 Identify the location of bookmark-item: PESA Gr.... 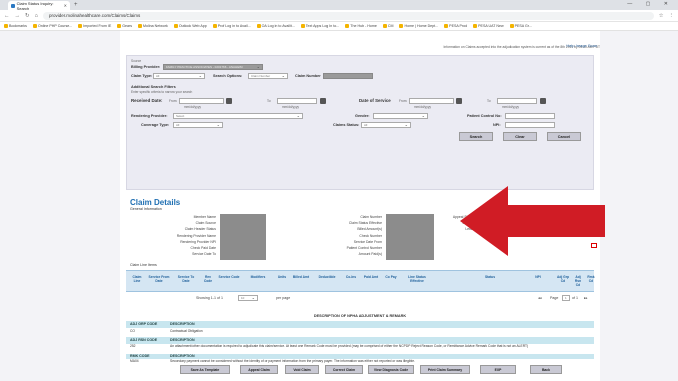
(520, 26).